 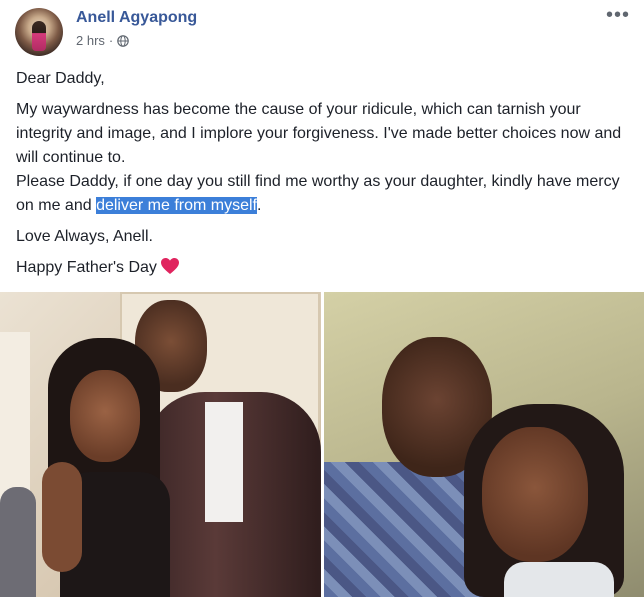 I want to click on closing-text: Happy Father's Day, so click(x=86, y=267).